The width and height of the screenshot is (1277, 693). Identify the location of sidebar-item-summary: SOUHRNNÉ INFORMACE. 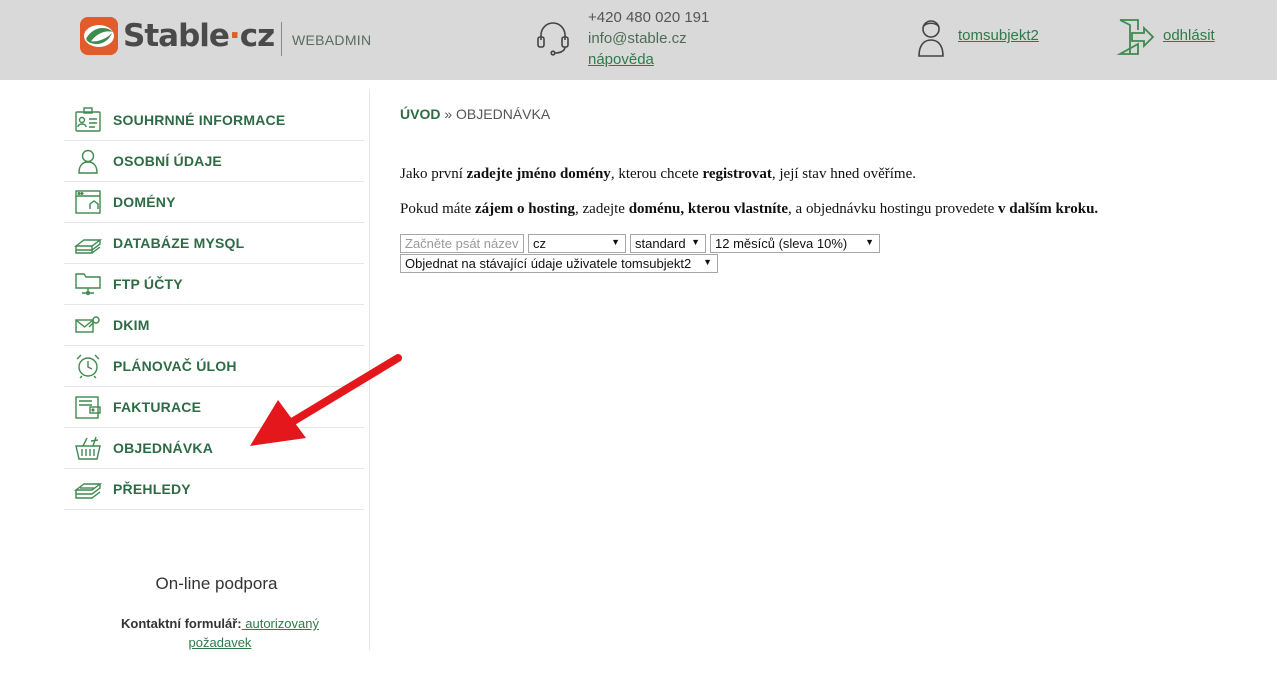
(214, 120).